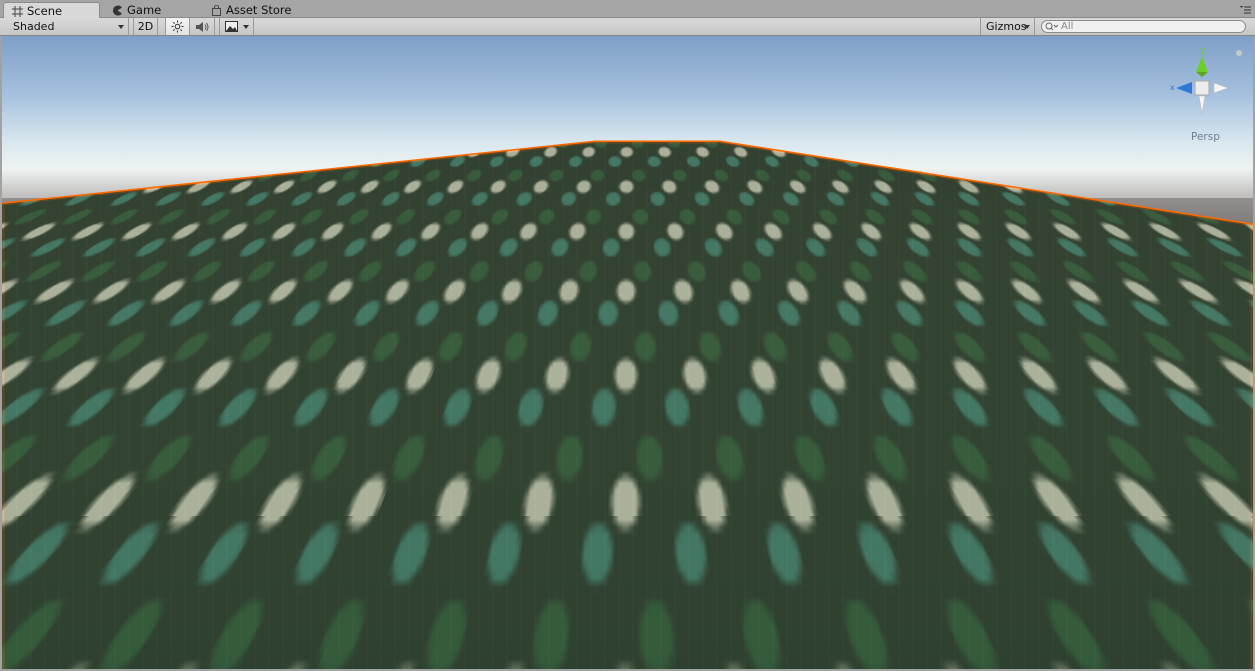 This screenshot has height=671, width=1255. What do you see at coordinates (231, 26) in the screenshot?
I see `image-icon` at bounding box center [231, 26].